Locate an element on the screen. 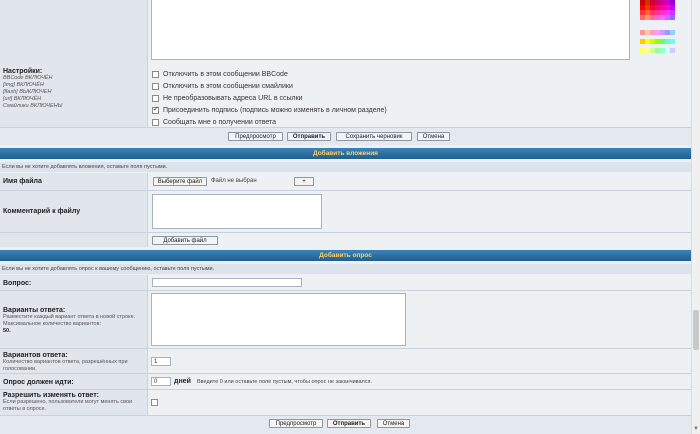 The image size is (700, 434). no-file-text: Файл не выбран is located at coordinates (234, 181).